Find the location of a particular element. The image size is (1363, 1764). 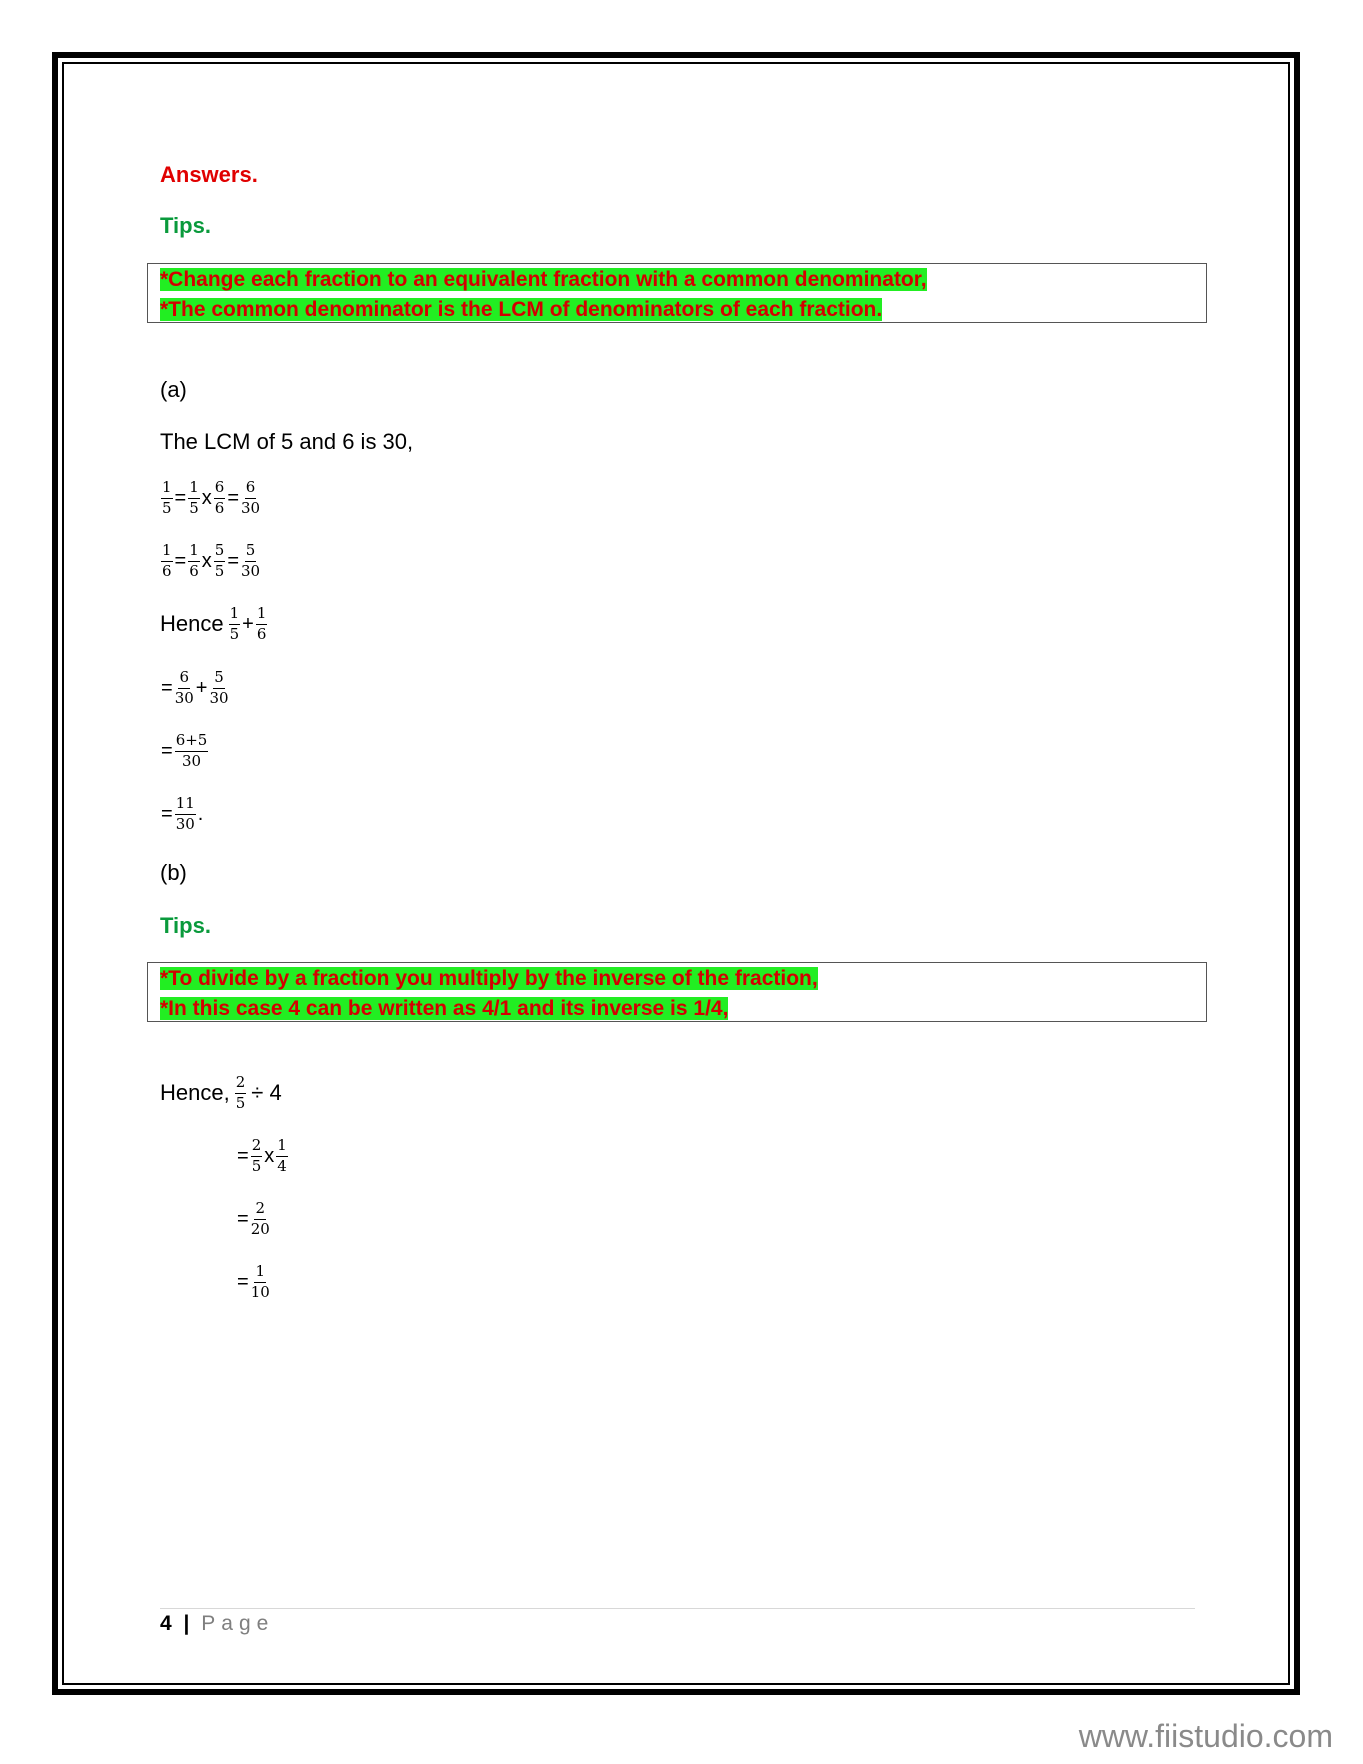

fraction: 55 is located at coordinates (219, 560).